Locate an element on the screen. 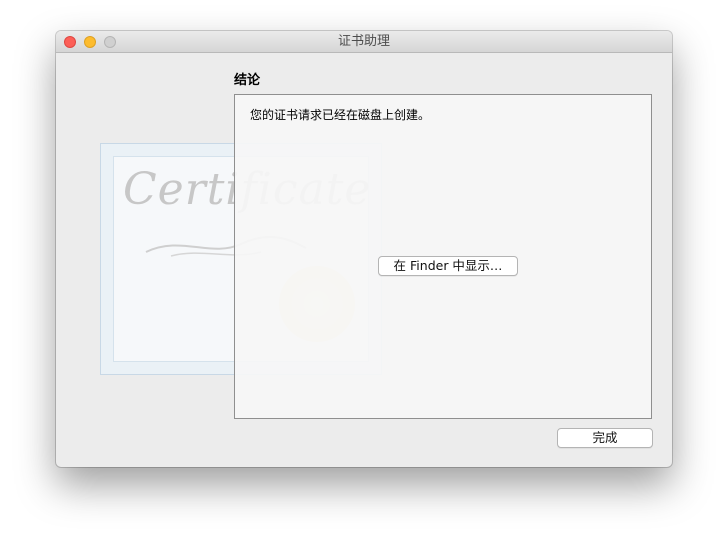 The image size is (728, 548). section-heading: 结论 is located at coordinates (247, 80).